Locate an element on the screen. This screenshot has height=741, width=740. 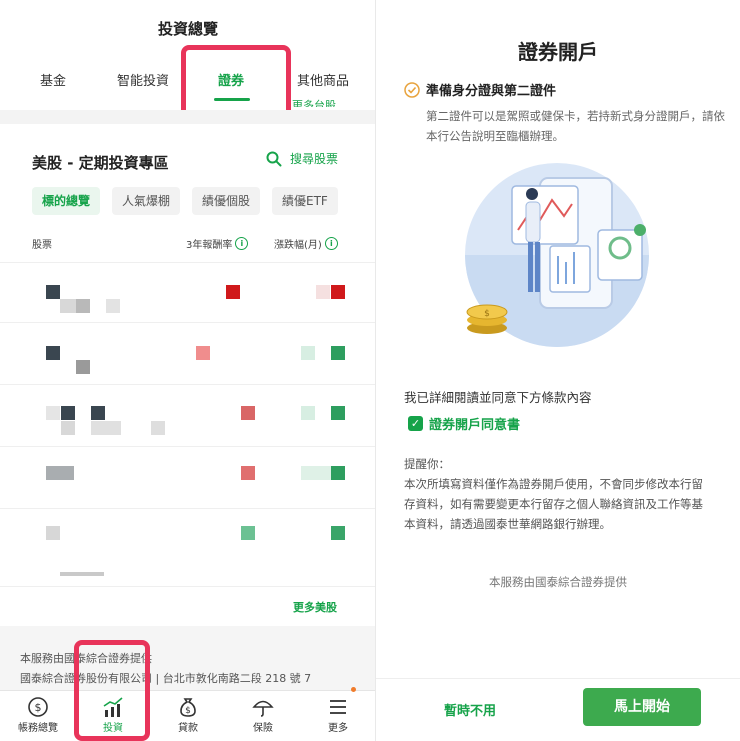
highlight-invest-nav is located at coordinates (112, 690).